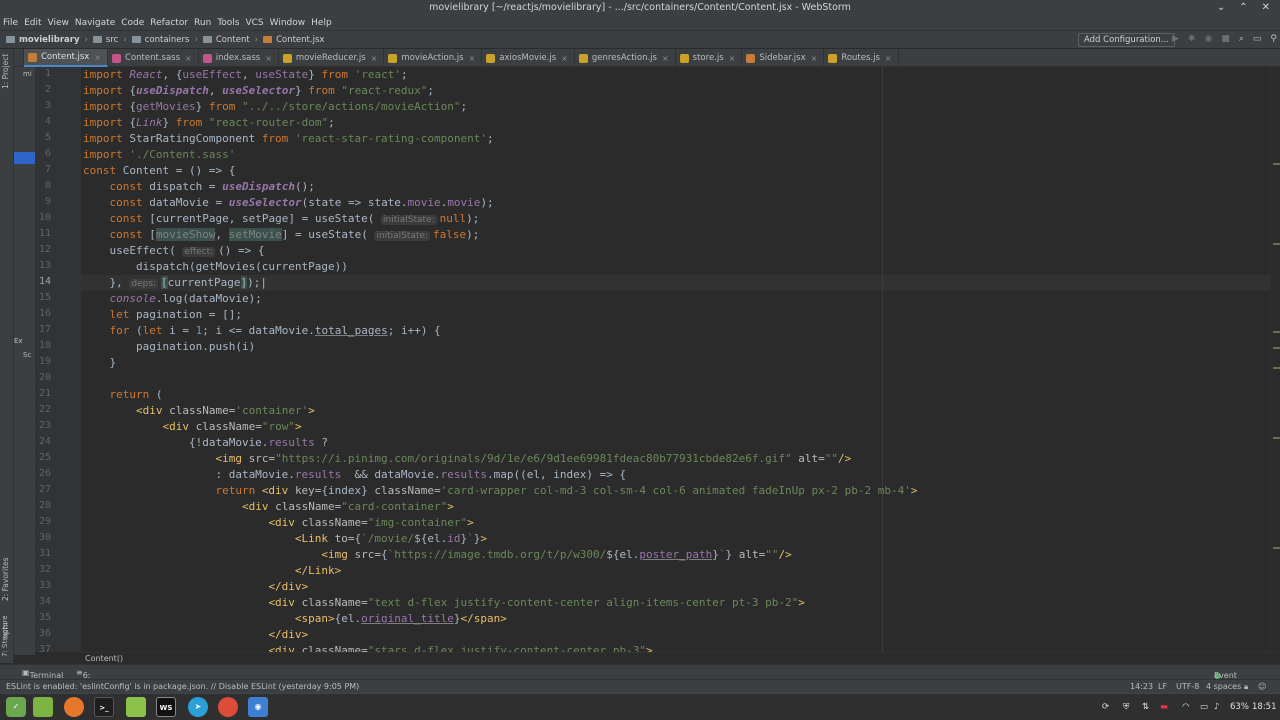  Describe the element at coordinates (49, 40) in the screenshot. I see `breadcrumb-project: movielibrary` at that location.